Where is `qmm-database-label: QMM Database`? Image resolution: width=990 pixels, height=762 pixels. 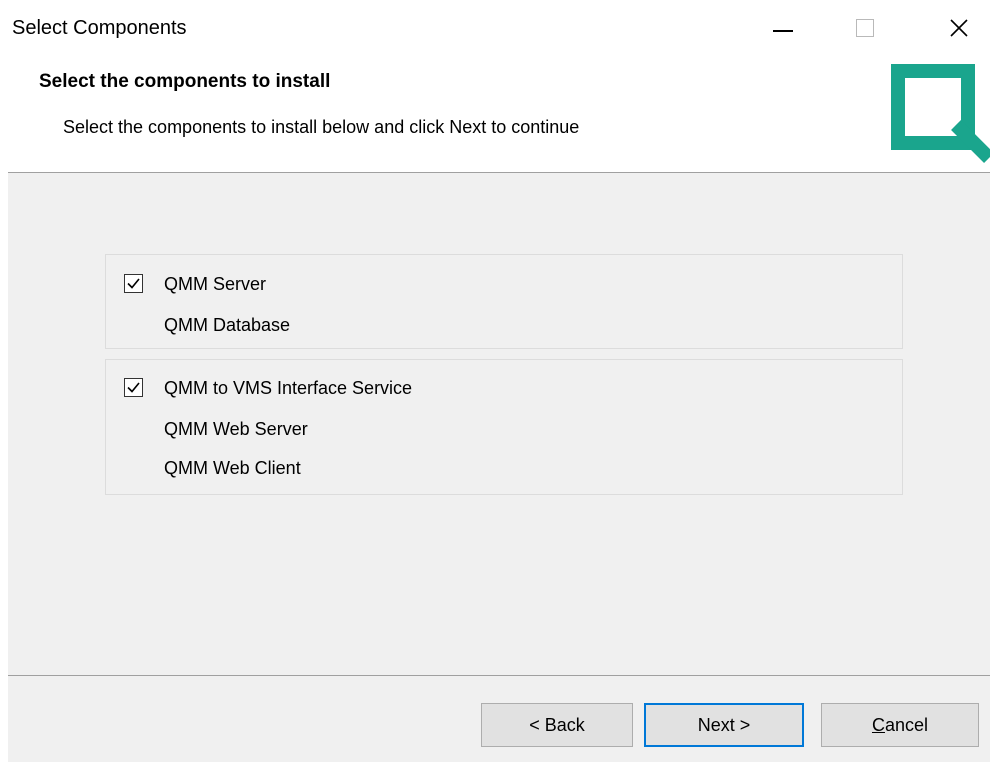 qmm-database-label: QMM Database is located at coordinates (227, 325).